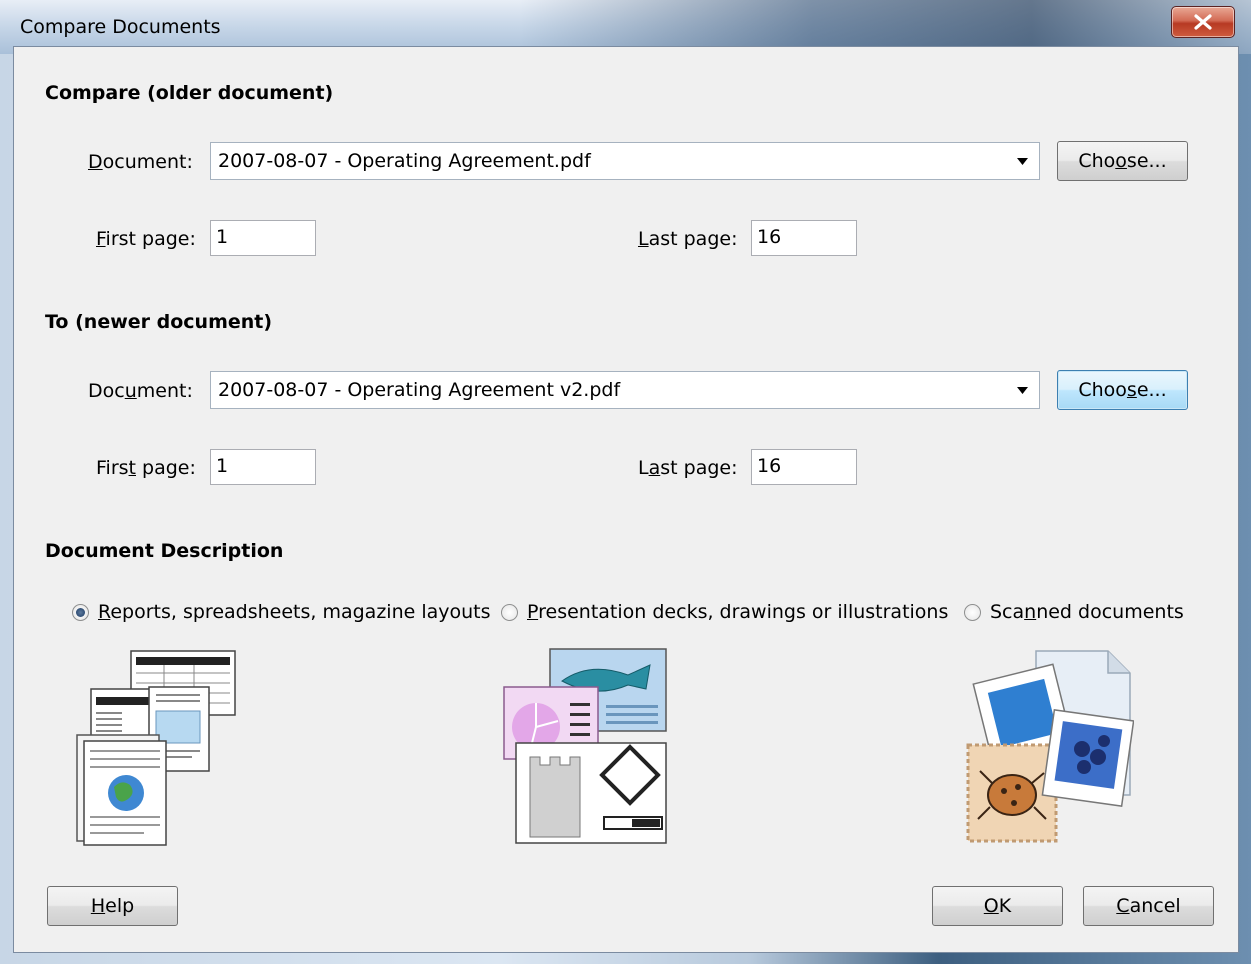 The image size is (1251, 964). I want to click on radio-scanned-button, so click(972, 612).